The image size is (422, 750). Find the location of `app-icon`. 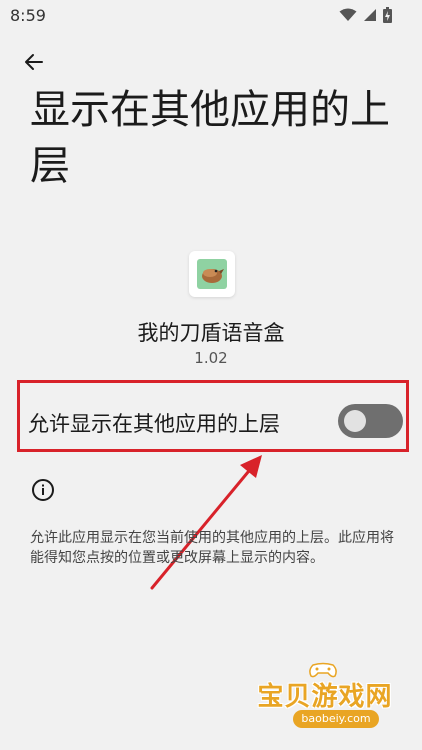

app-icon is located at coordinates (212, 274).